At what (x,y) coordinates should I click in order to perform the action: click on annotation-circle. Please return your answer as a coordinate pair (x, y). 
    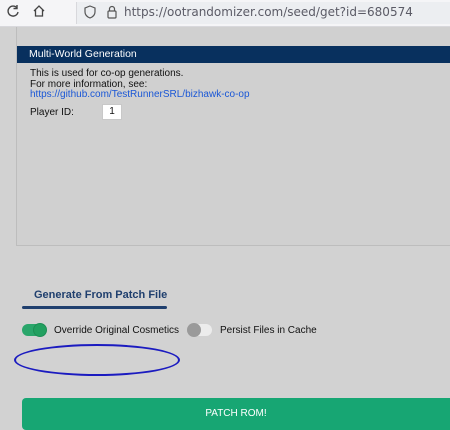
    Looking at the image, I should click on (97, 360).